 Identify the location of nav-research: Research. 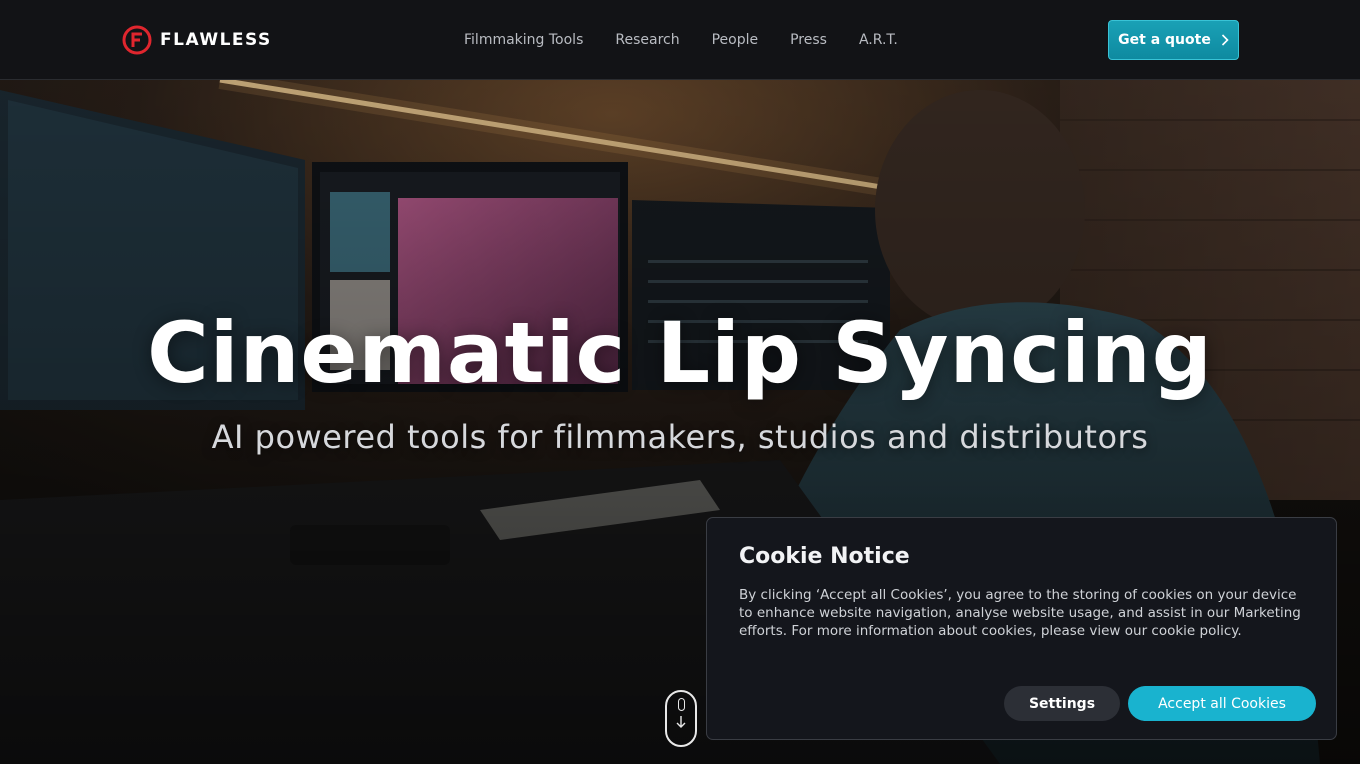
(647, 40).